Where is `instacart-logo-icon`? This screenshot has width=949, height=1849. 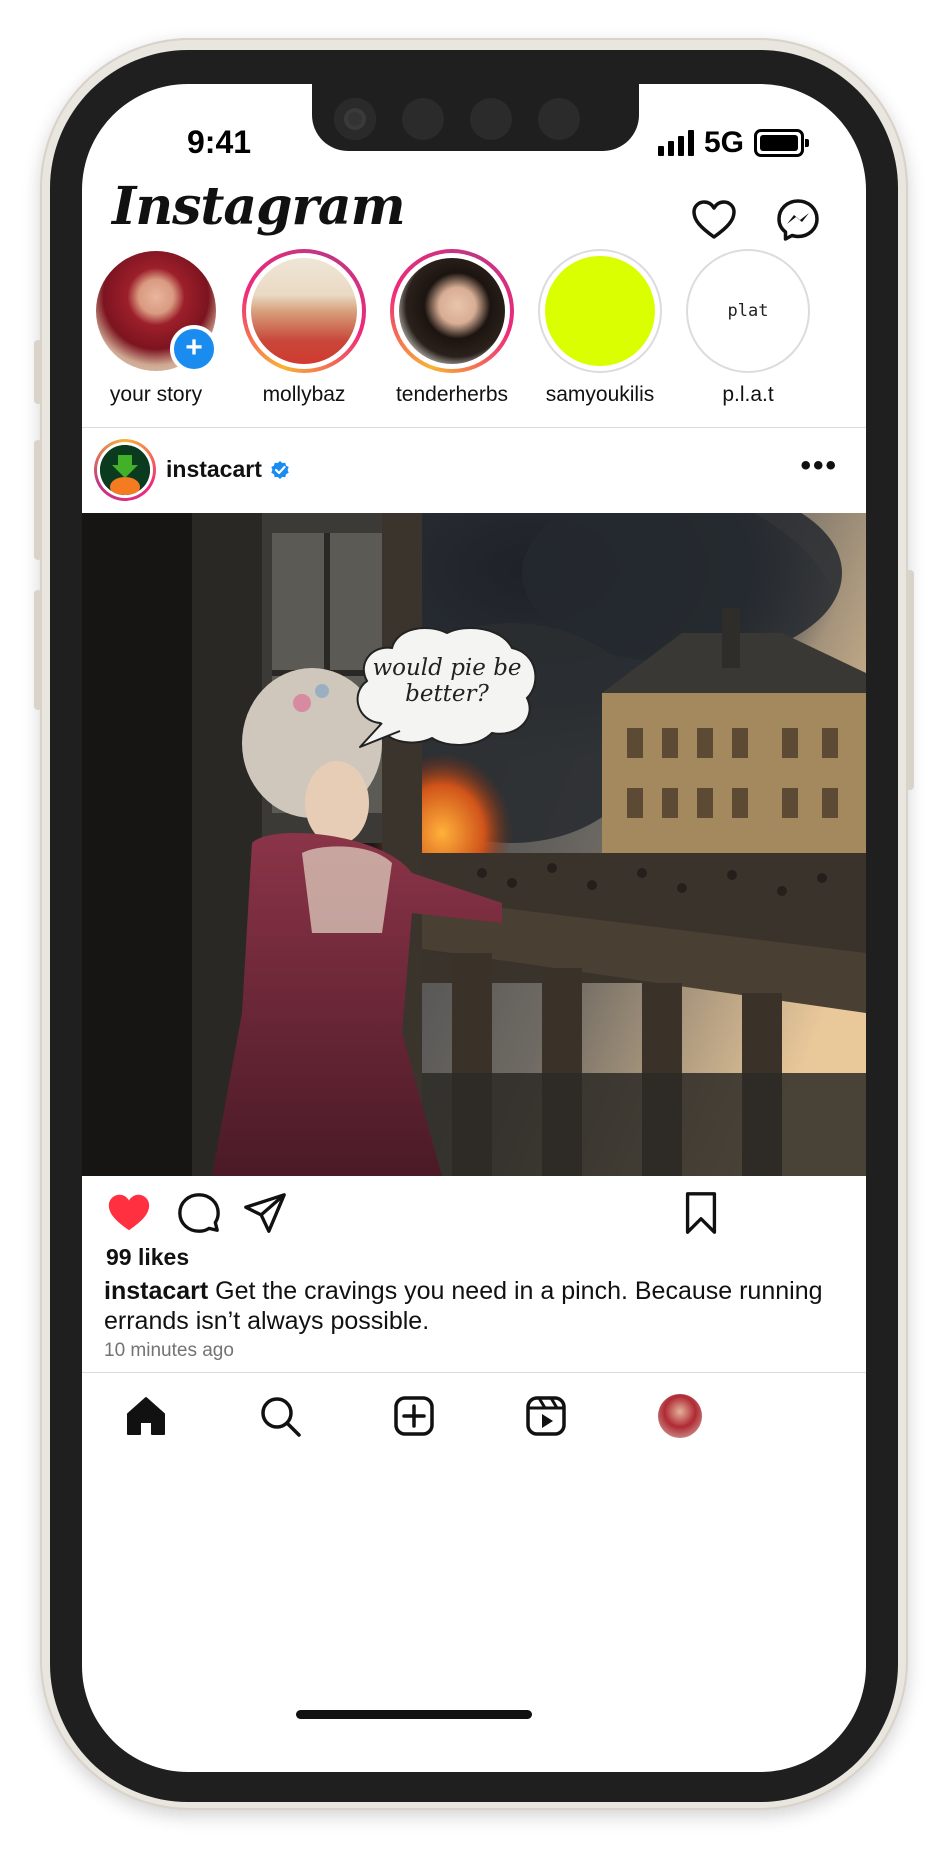
instacart-logo-icon is located at coordinates (125, 470).